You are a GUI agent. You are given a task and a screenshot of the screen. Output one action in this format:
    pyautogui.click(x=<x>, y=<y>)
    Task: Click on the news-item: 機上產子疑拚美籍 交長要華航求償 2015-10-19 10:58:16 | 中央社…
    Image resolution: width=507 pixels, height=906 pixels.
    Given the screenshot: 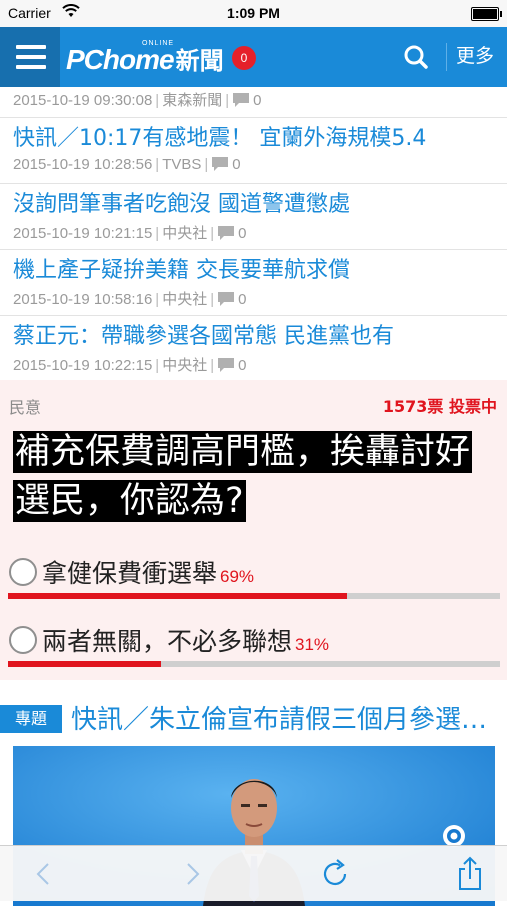 What is the action you would take?
    pyautogui.click(x=253, y=283)
    